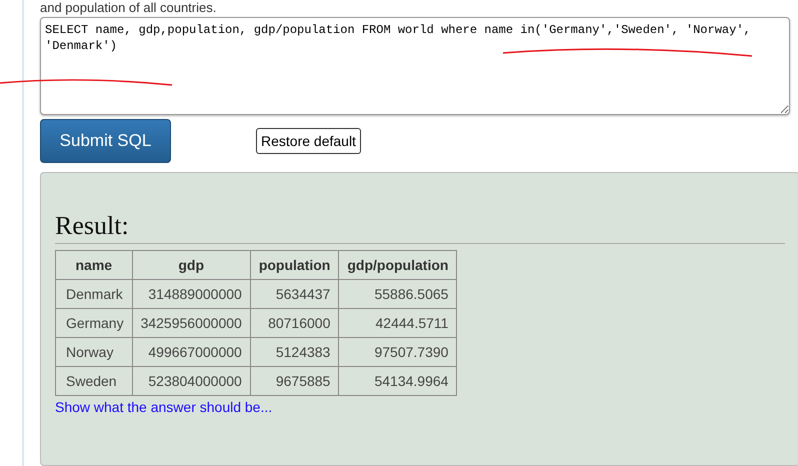 Image resolution: width=798 pixels, height=466 pixels. I want to click on column-header: gdp, so click(191, 265).